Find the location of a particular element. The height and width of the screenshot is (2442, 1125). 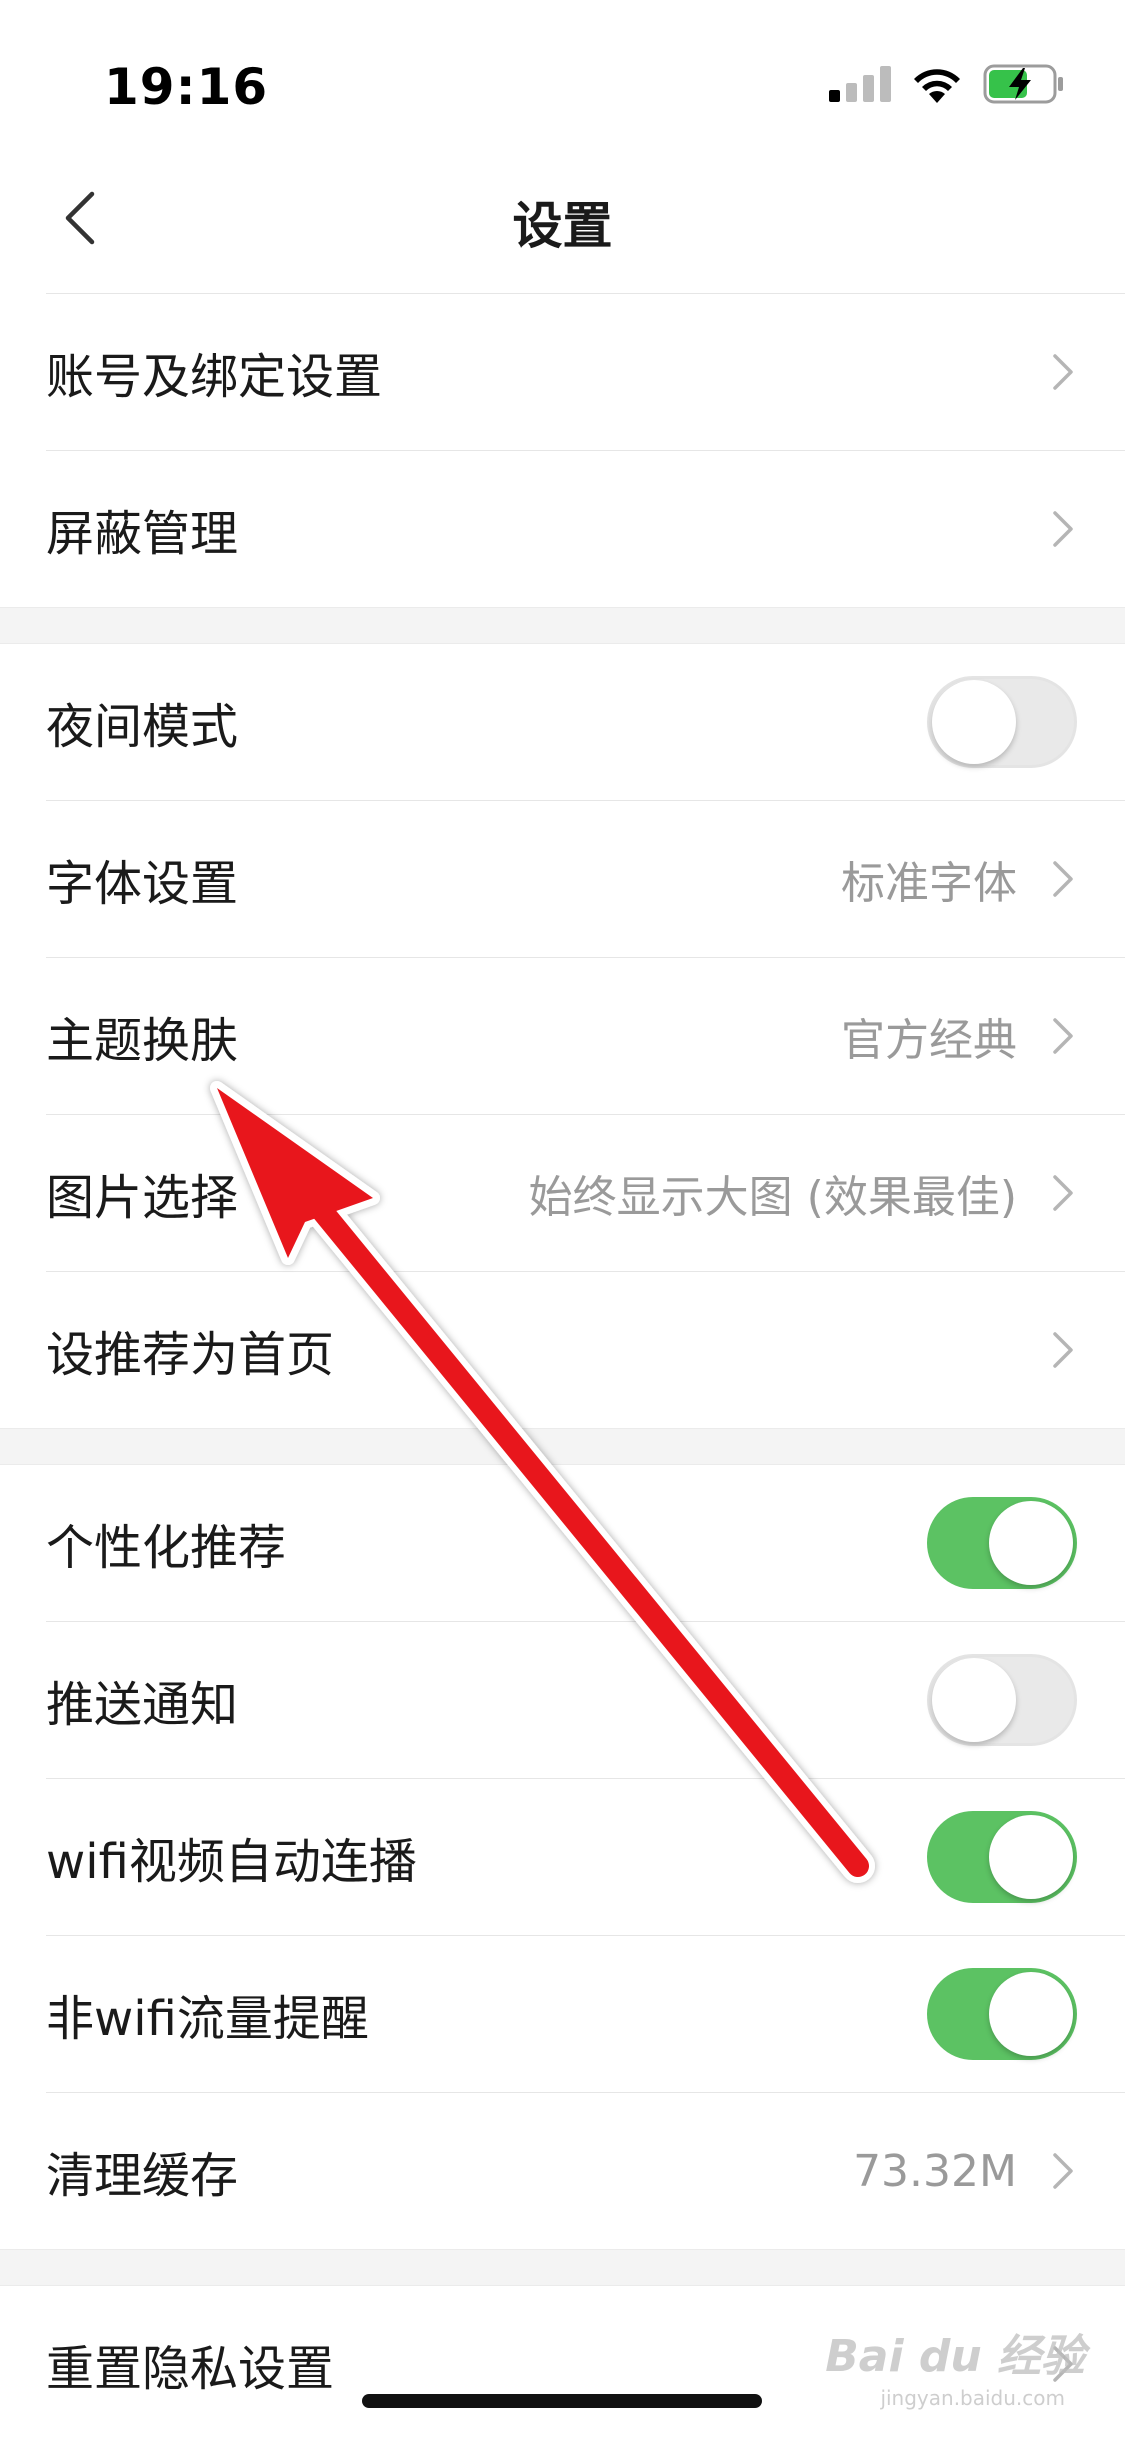

wifi-autoplay-toggle is located at coordinates (1002, 1857).